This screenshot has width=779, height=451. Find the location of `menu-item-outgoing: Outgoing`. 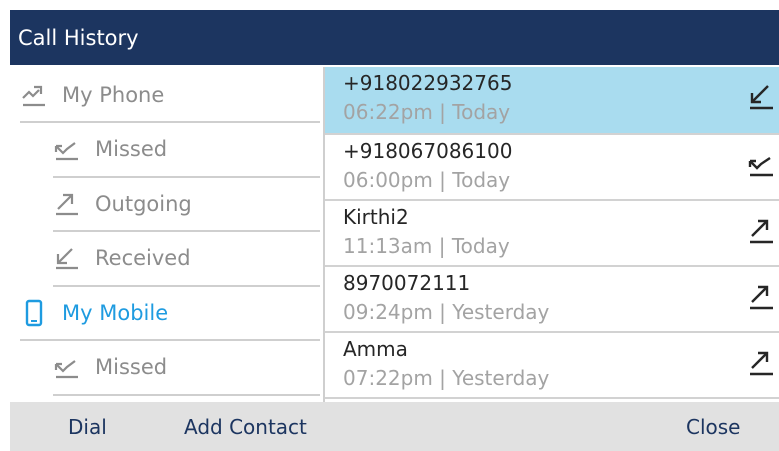

menu-item-outgoing: Outgoing is located at coordinates (122, 204).